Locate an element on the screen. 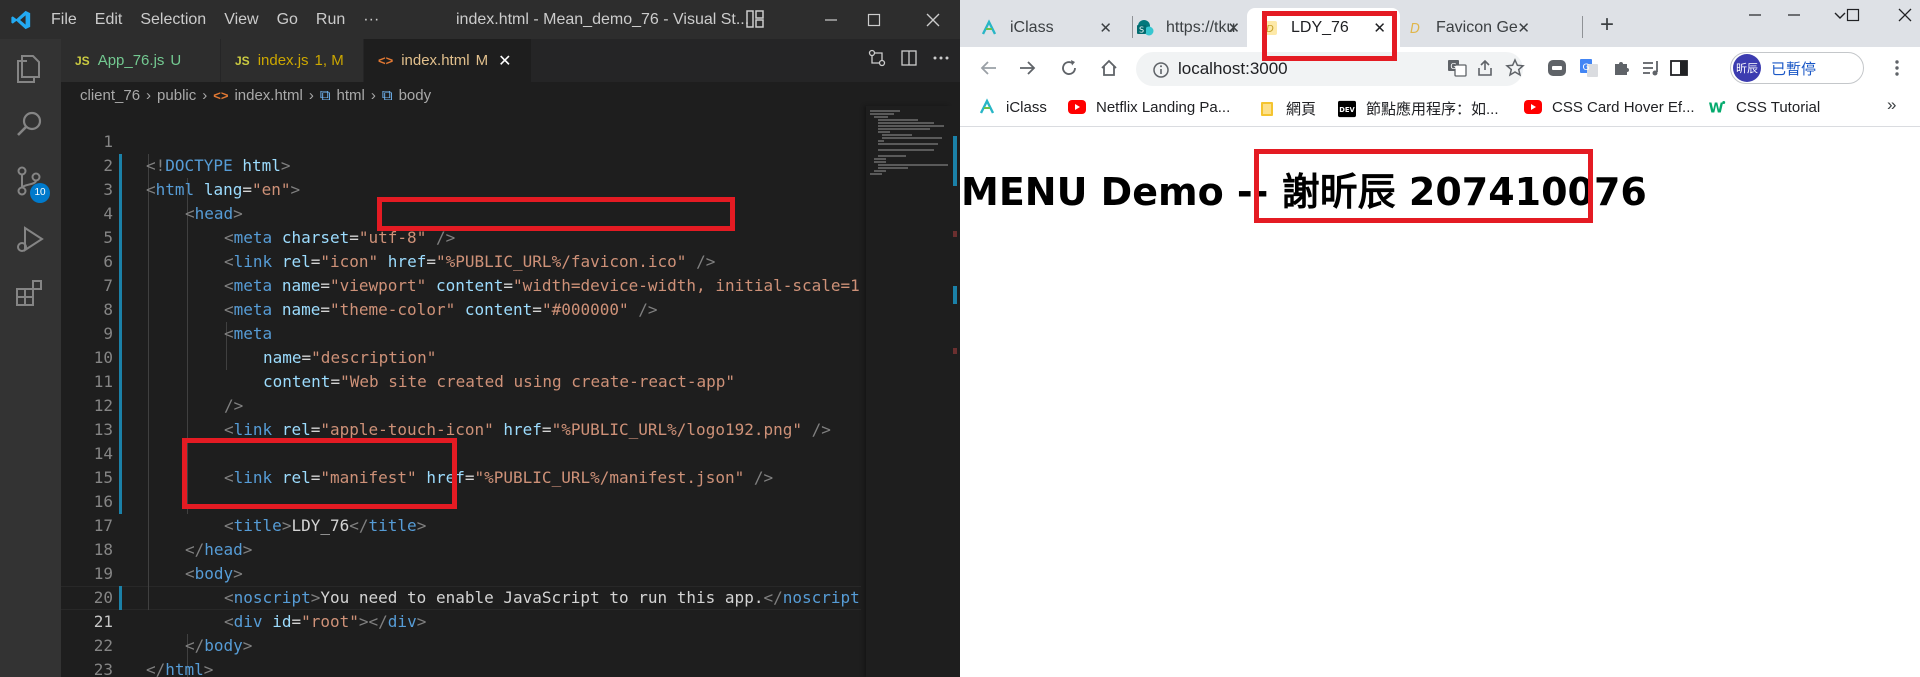  tab-index-html: <> index.html M ✕ is located at coordinates (448, 60).